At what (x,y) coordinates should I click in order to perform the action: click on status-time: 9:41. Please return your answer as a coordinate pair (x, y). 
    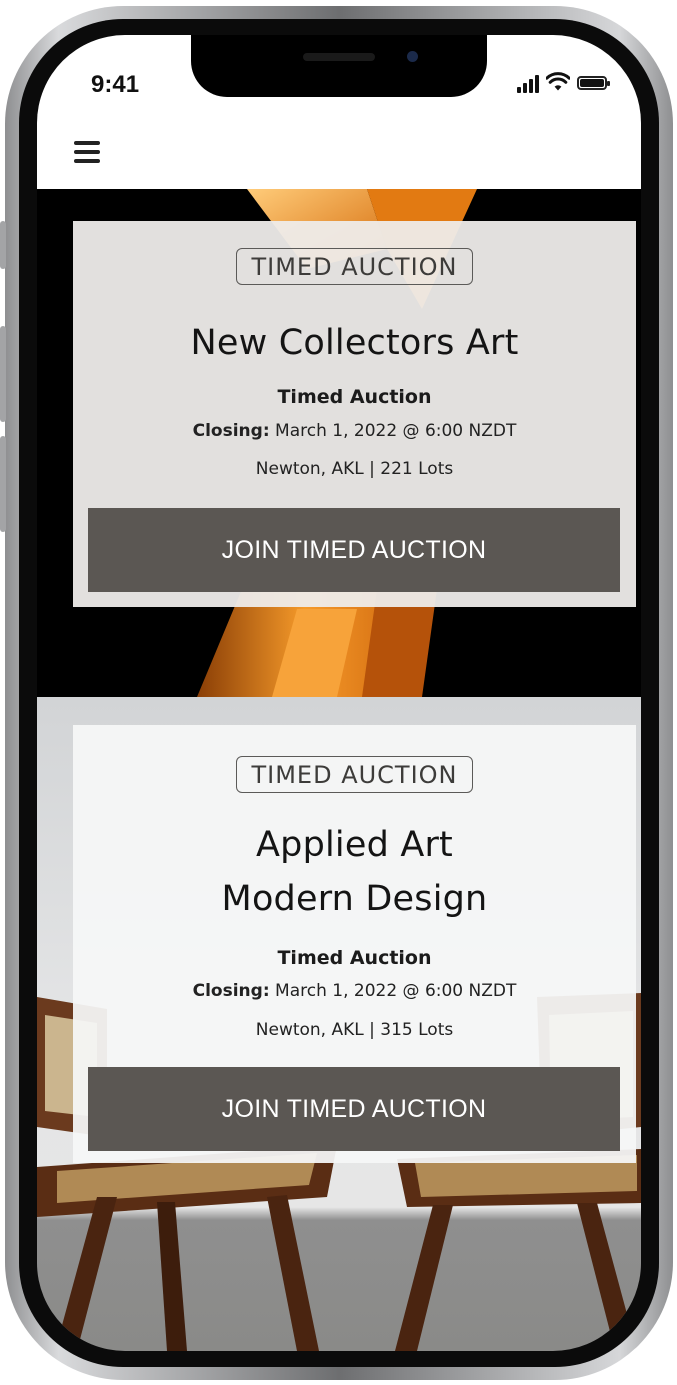
    Looking at the image, I should click on (115, 84).